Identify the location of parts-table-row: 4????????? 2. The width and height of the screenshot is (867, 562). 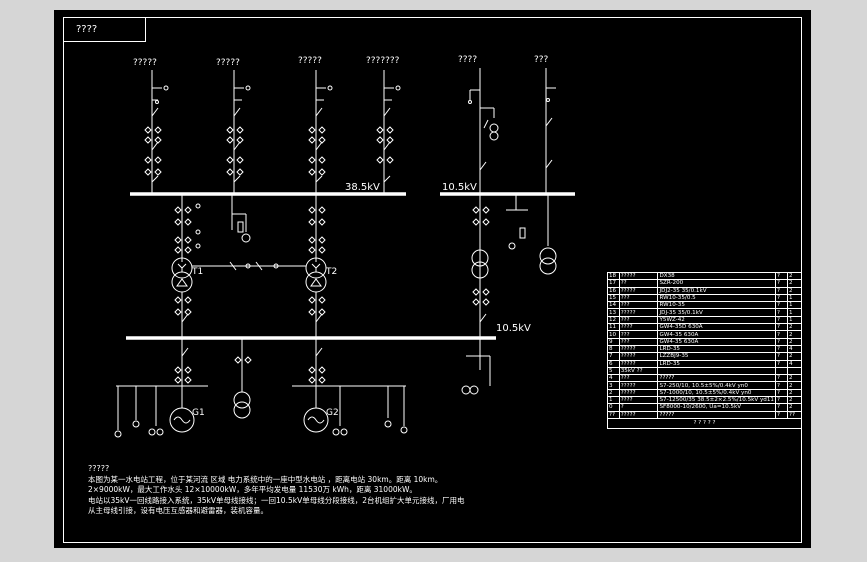
(704, 378).